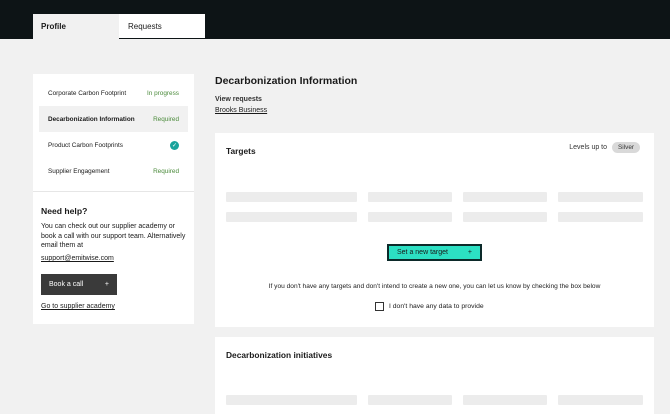  Describe the element at coordinates (279, 355) in the screenshot. I see `initiatives-title: Decarbonization initiatives` at that location.